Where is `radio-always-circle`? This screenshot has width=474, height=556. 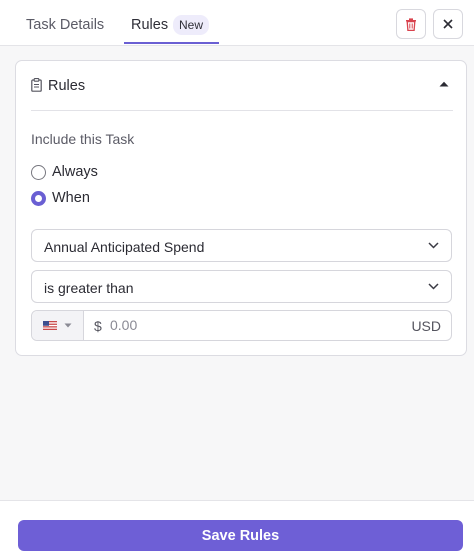 radio-always-circle is located at coordinates (38, 172).